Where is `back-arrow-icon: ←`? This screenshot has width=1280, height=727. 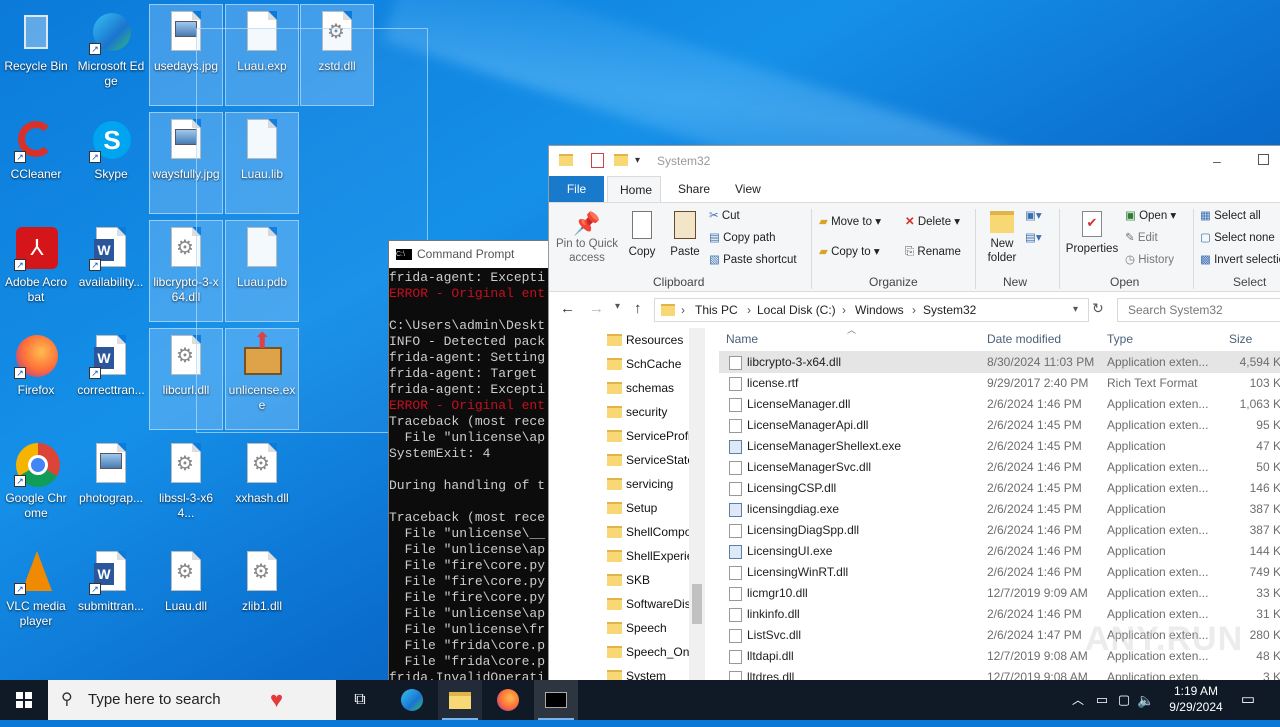 back-arrow-icon: ← is located at coordinates (567, 308).